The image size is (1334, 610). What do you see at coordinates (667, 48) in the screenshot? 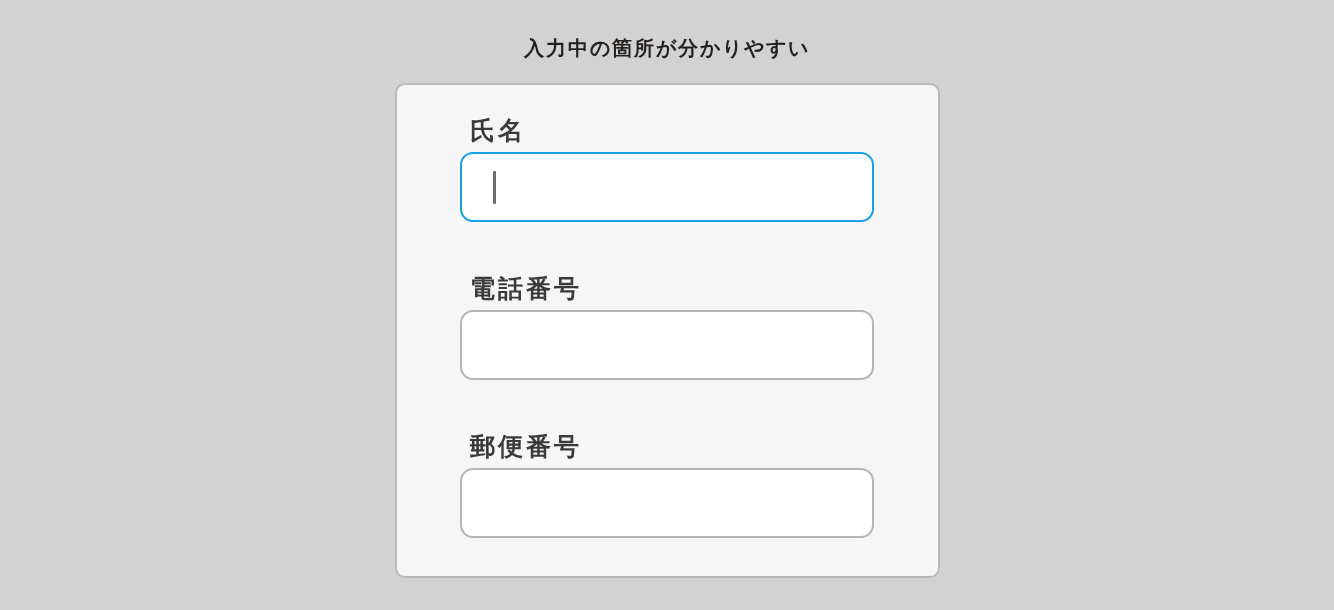
I see `page-title: 入力中の箇所が分かりやすい` at bounding box center [667, 48].